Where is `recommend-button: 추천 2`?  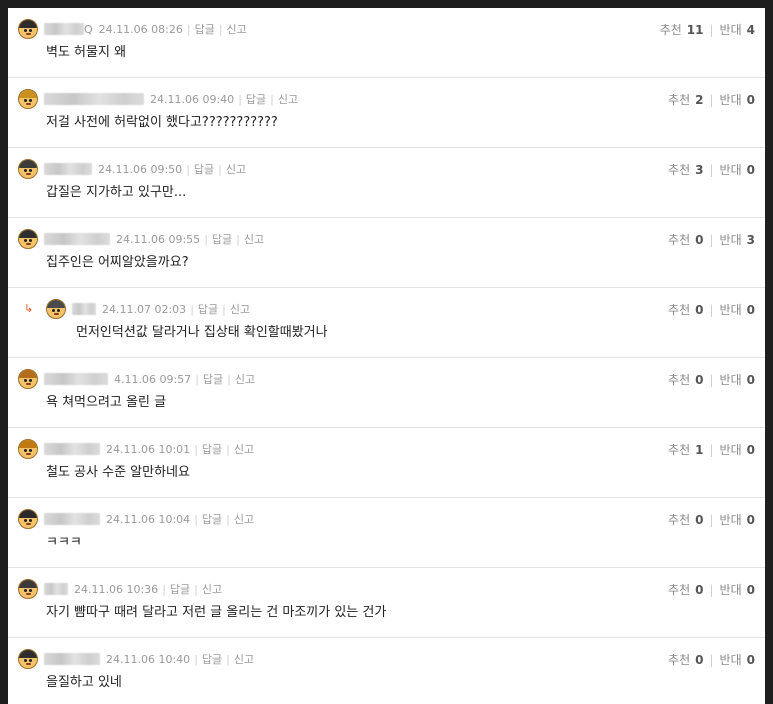
recommend-button: 추천 2 is located at coordinates (685, 99).